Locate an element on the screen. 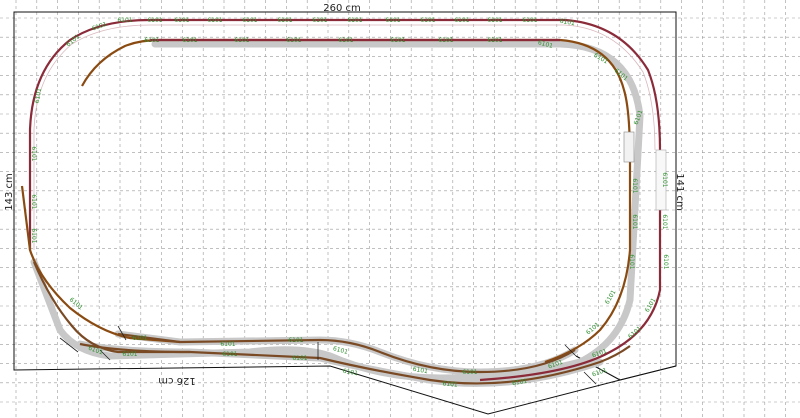  dimension-bottom: 126 cm is located at coordinates (177, 380).